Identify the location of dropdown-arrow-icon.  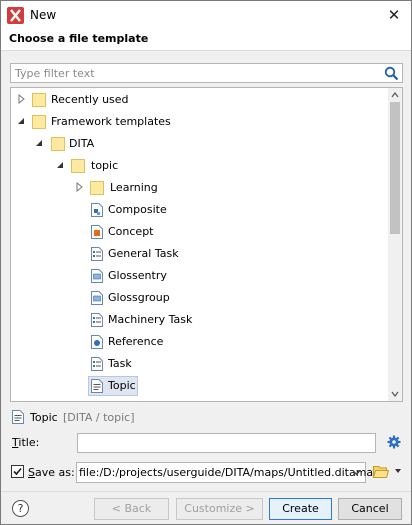
(398, 471).